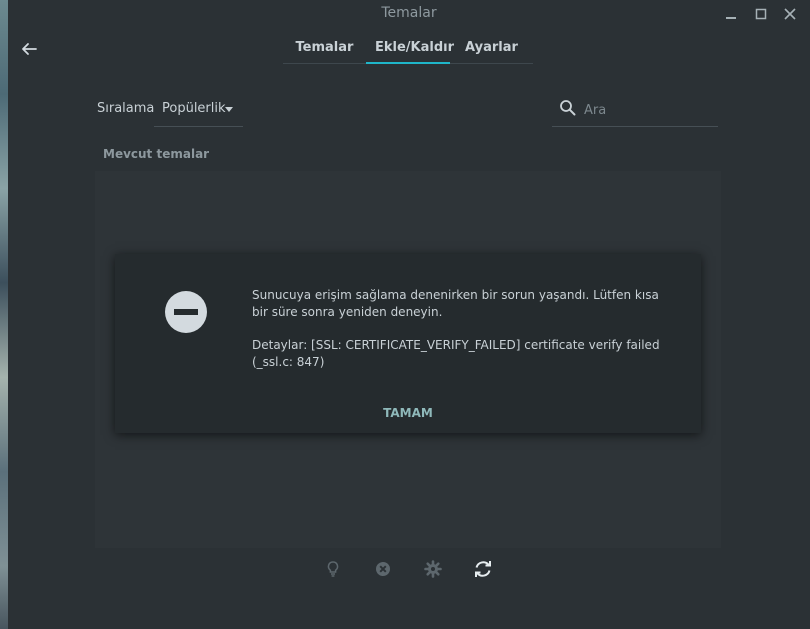  I want to click on minimize-icon, so click(731, 14).